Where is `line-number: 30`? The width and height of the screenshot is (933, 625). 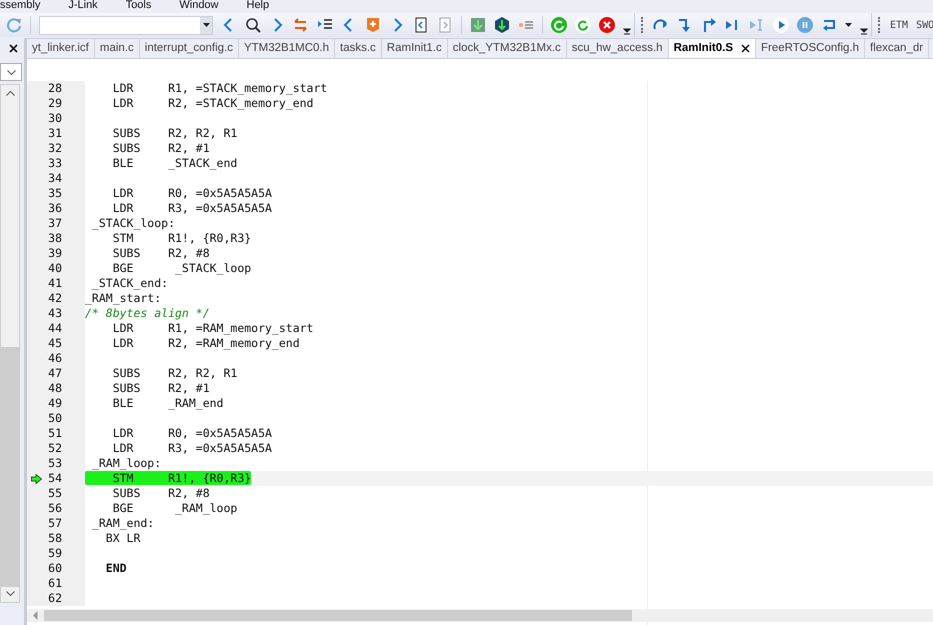
line-number: 30 is located at coordinates (55, 118).